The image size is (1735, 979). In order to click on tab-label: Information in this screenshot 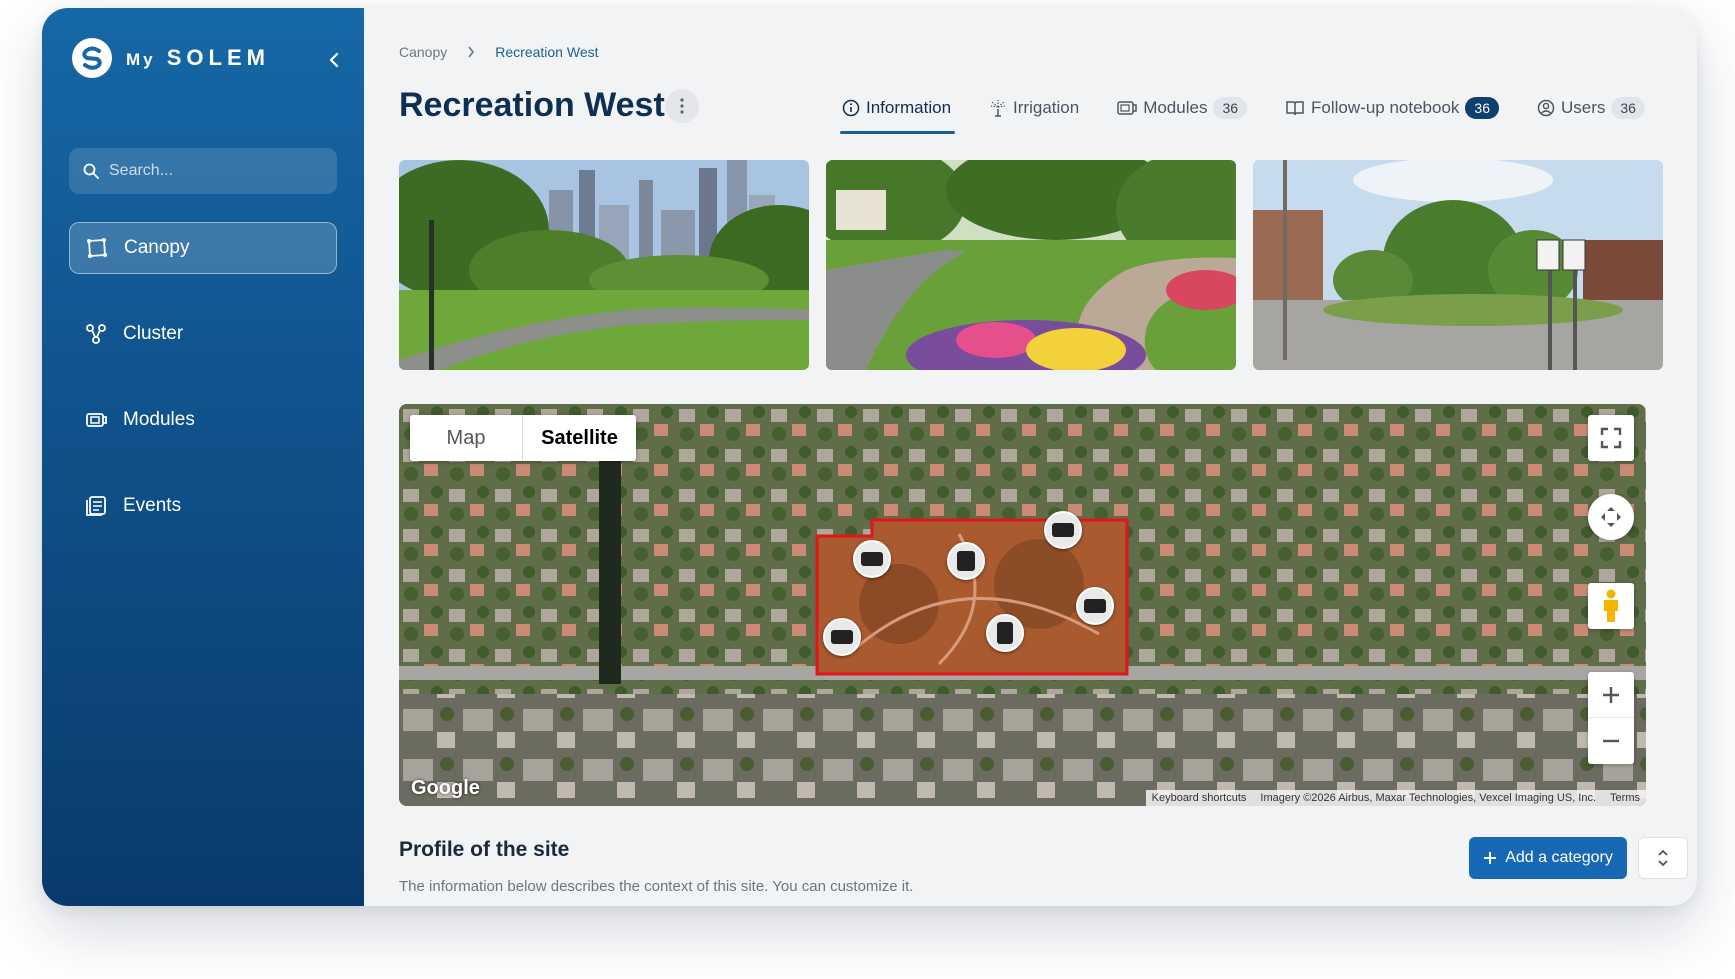, I will do `click(909, 107)`.